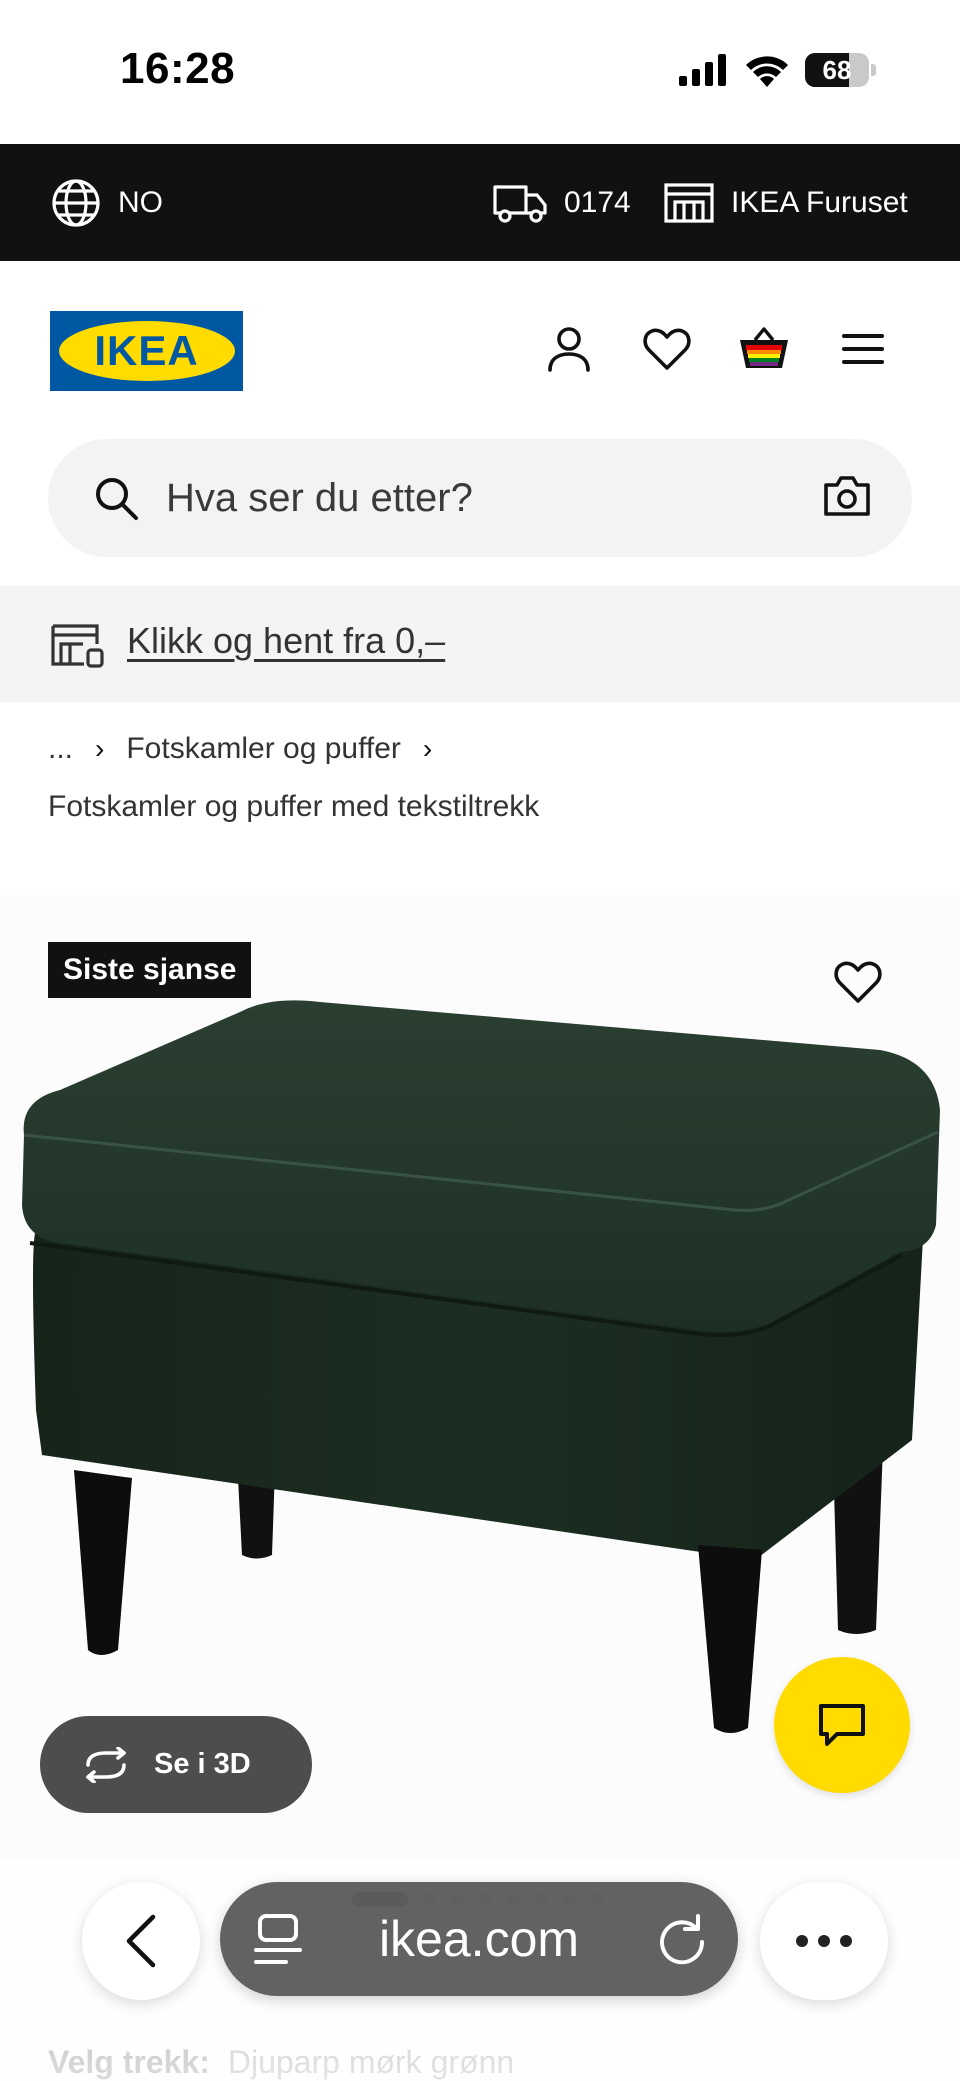 Image resolution: width=960 pixels, height=2081 pixels. What do you see at coordinates (819, 202) in the screenshot?
I see `store-name: IKEA Furuset` at bounding box center [819, 202].